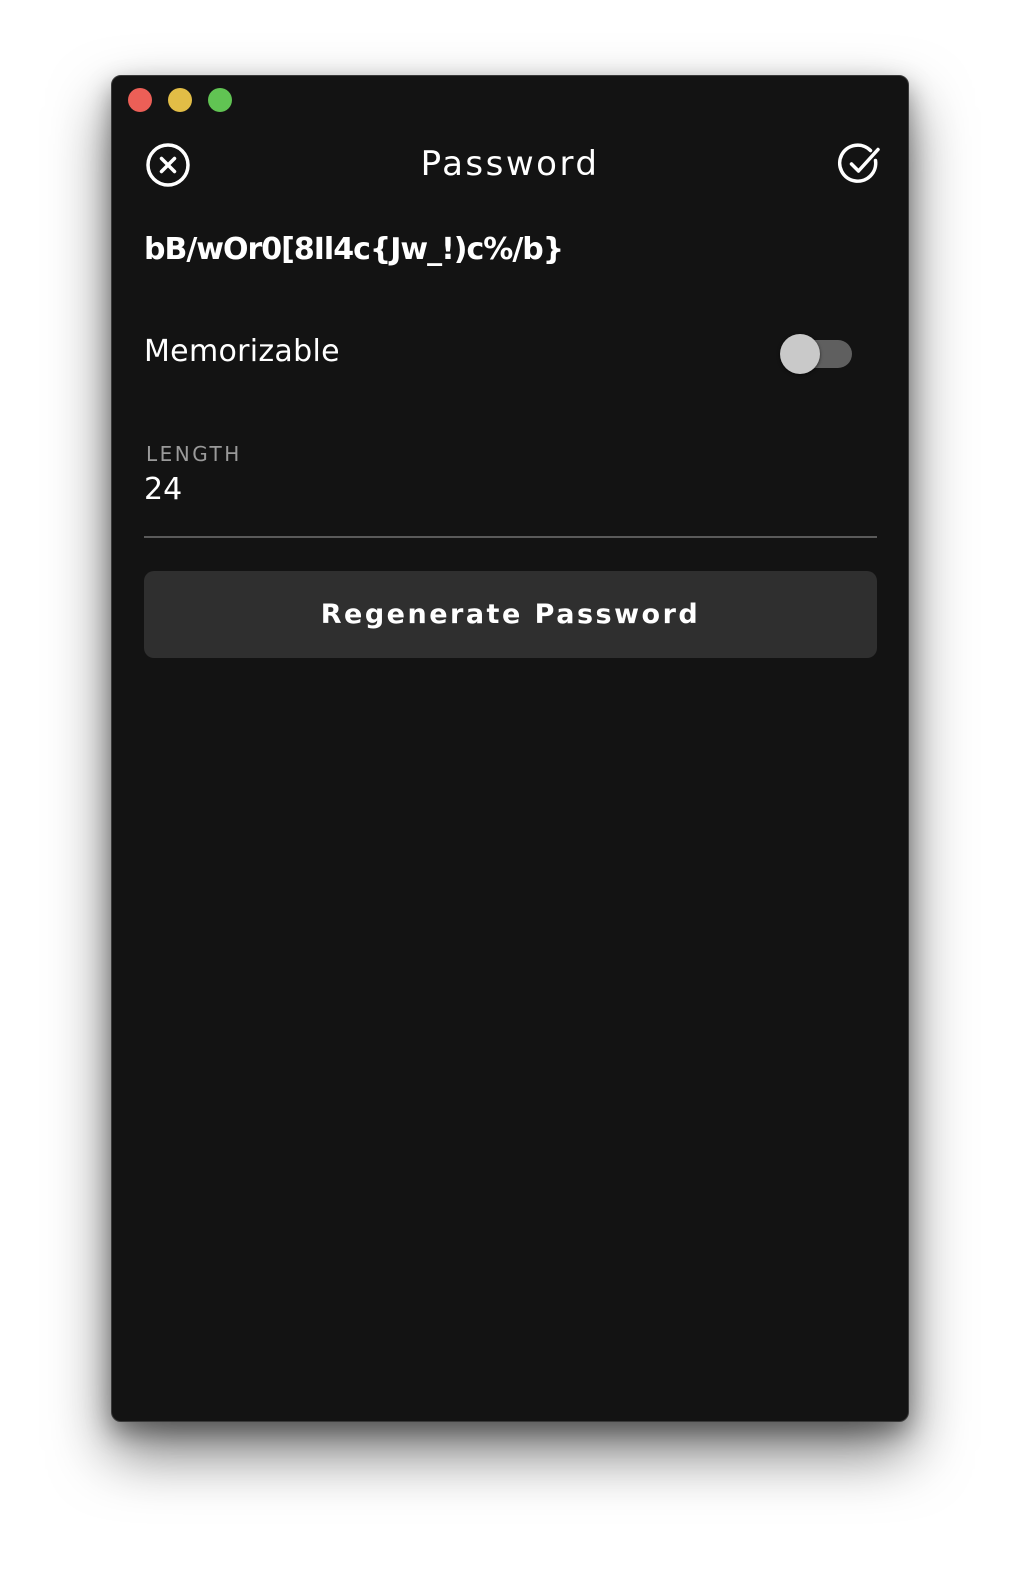 This screenshot has height=1576, width=1024. What do you see at coordinates (163, 489) in the screenshot?
I see `length-input: 24` at bounding box center [163, 489].